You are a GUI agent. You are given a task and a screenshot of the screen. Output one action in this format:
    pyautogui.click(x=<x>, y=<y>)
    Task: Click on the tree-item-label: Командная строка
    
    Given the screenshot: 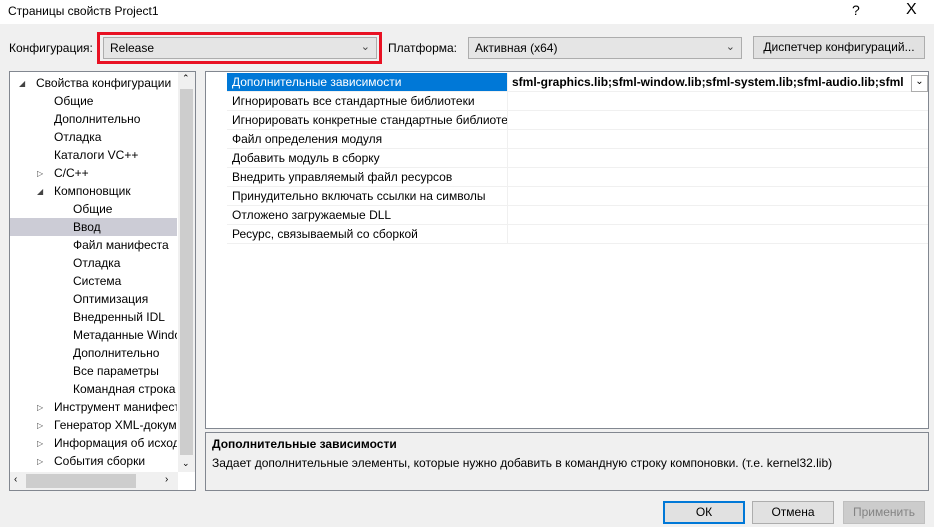 What is the action you would take?
    pyautogui.click(x=124, y=389)
    